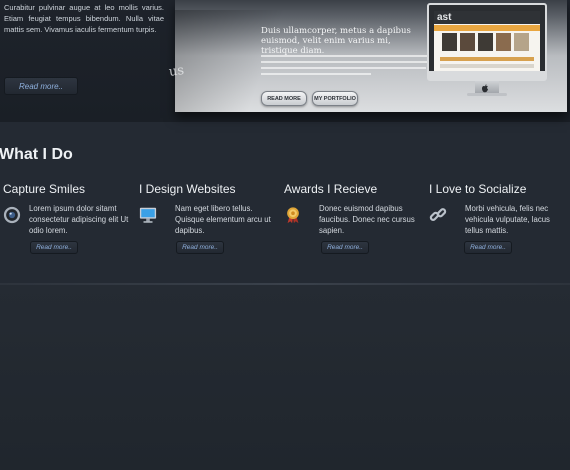 Image resolution: width=570 pixels, height=470 pixels. I want to click on section-title: What I Do, so click(36, 154).